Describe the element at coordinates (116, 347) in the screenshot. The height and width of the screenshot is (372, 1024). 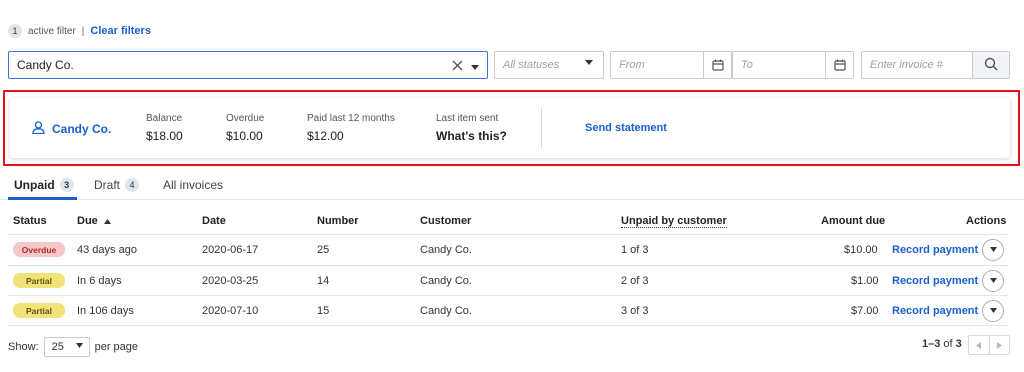
I see `per-page-label: per page` at that location.